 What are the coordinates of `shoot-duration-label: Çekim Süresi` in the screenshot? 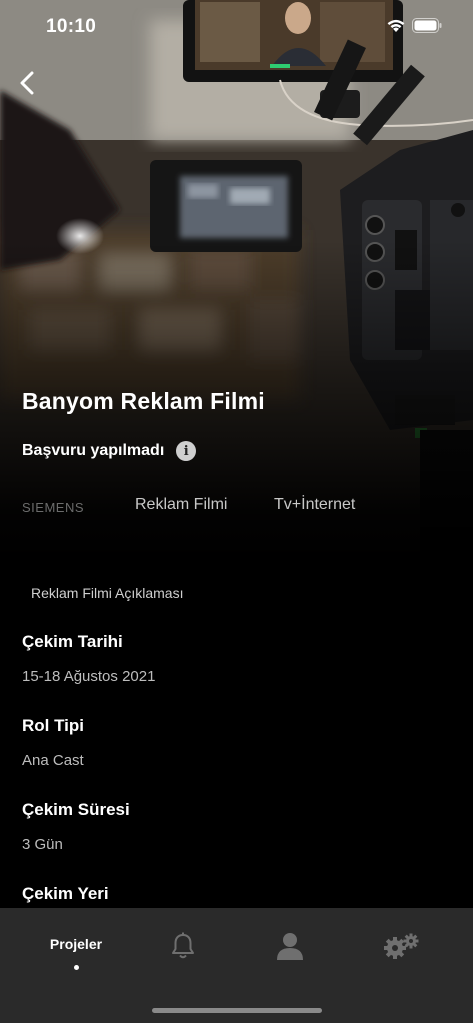 It's located at (76, 809).